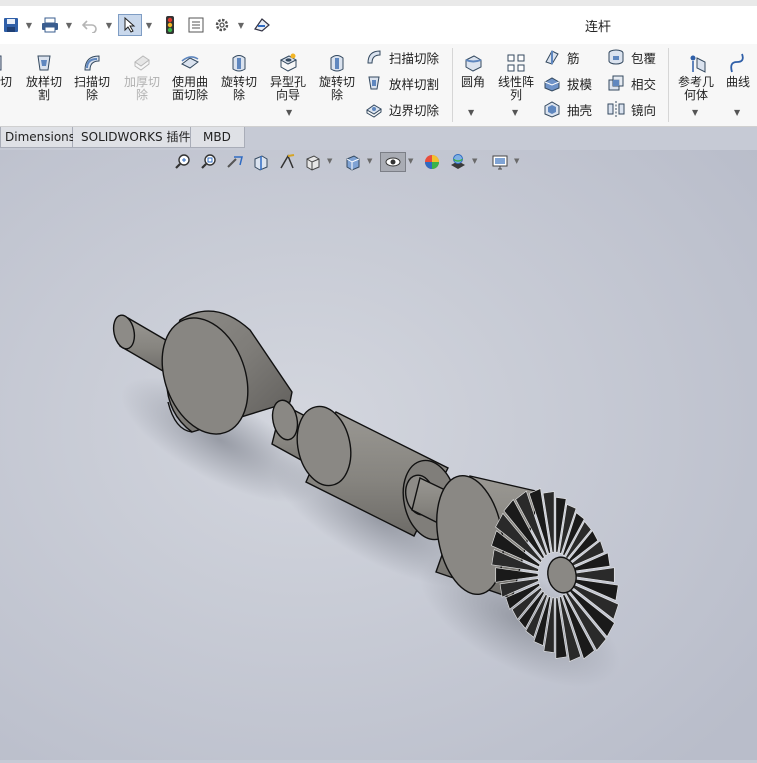  I want to click on linear-pattern-icon, so click(516, 63).